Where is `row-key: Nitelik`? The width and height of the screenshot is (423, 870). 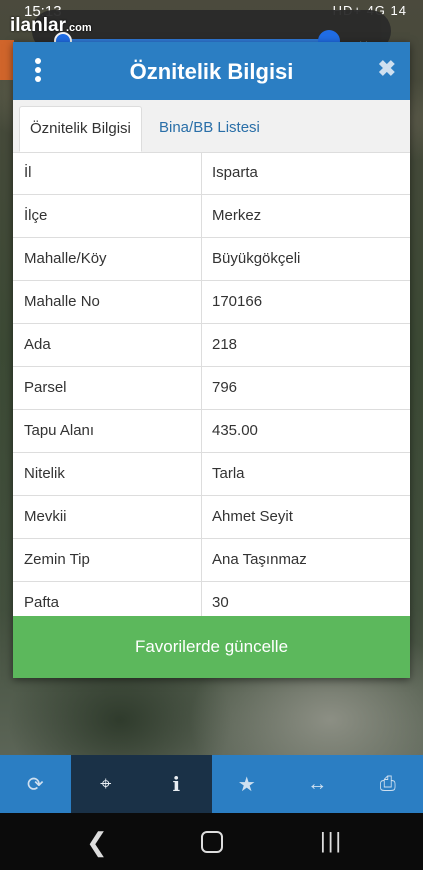 row-key: Nitelik is located at coordinates (107, 474).